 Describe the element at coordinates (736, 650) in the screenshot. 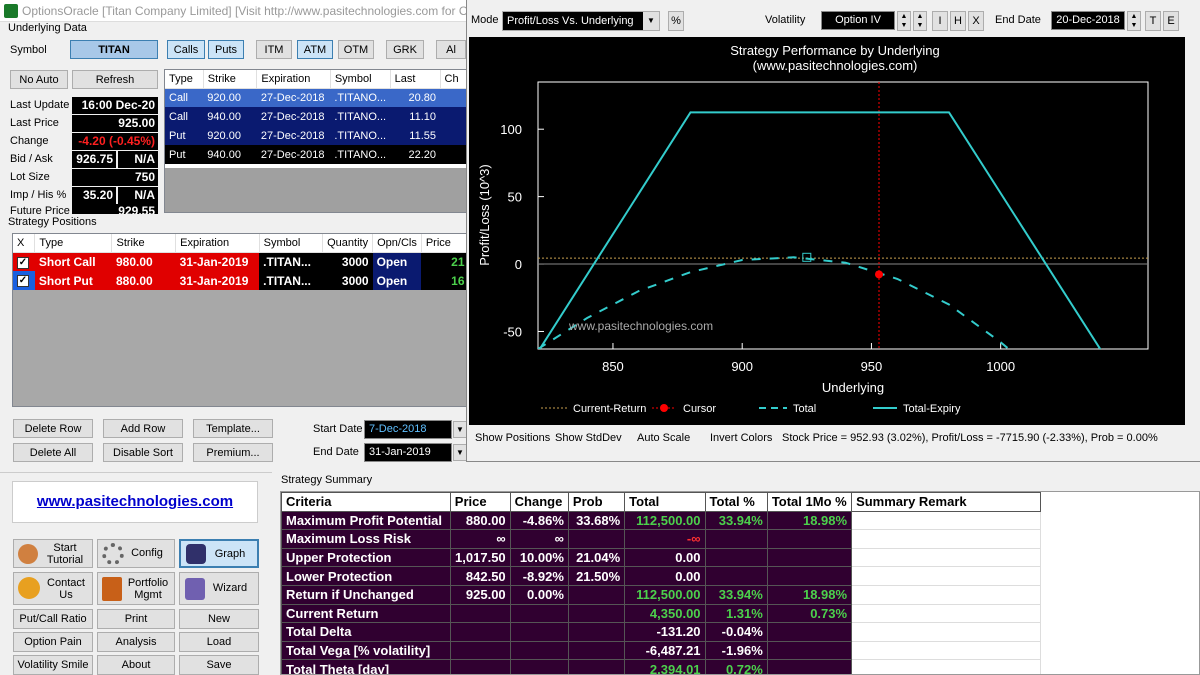

I see `summary-cell: -1.96%` at that location.